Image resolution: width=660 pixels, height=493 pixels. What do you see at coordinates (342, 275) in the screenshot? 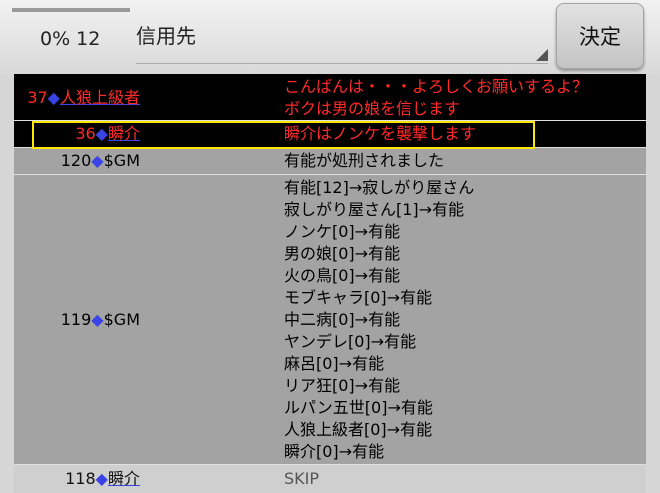
I see `vote-line: 火の鳥[0]→有能` at bounding box center [342, 275].